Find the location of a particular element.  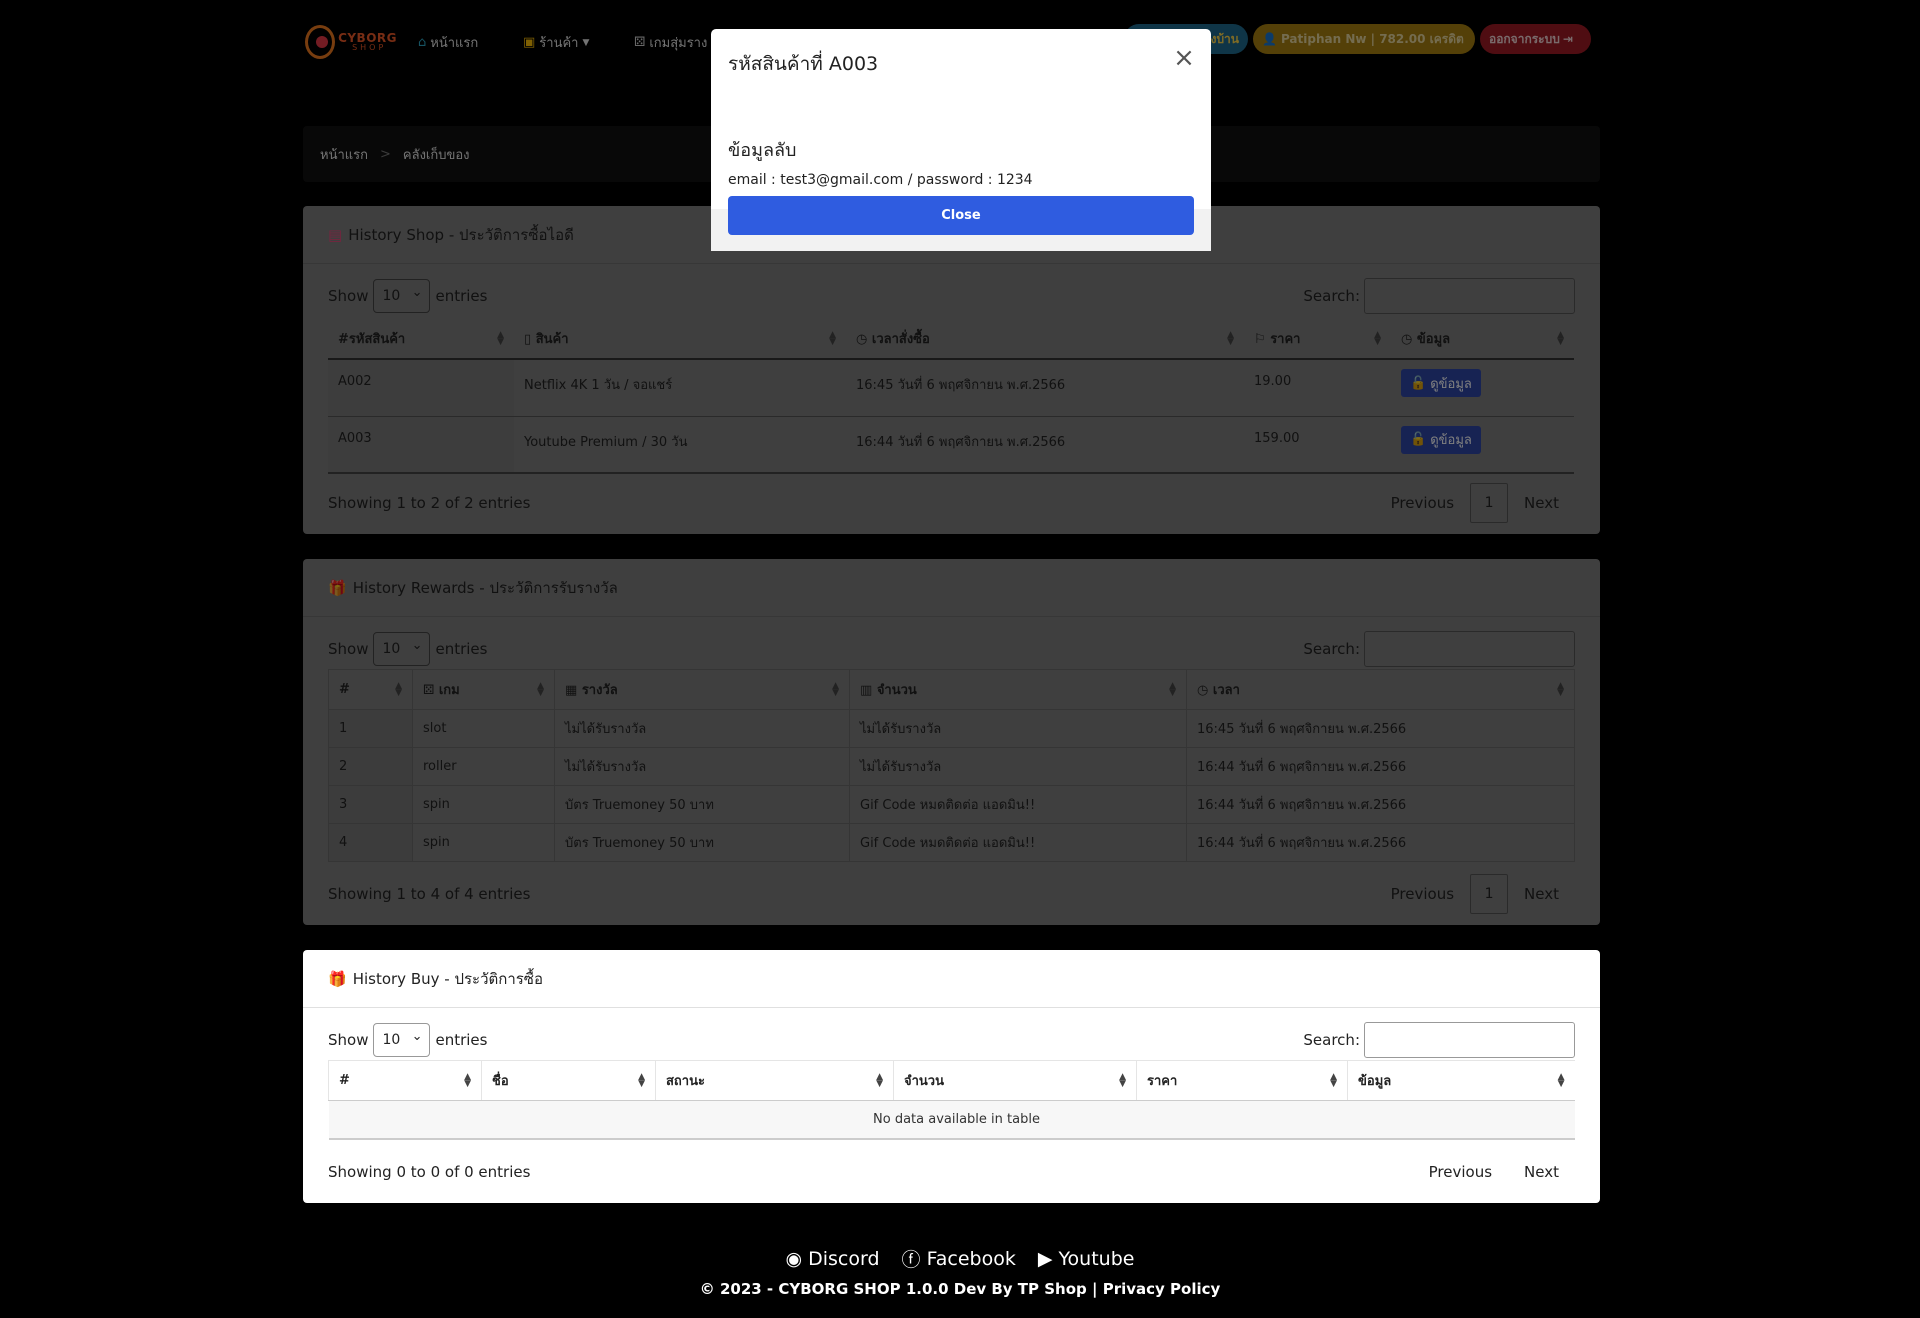

user-credit-badge: 👤 Patiphan Nw | 782.00 เครดิต is located at coordinates (1364, 39).